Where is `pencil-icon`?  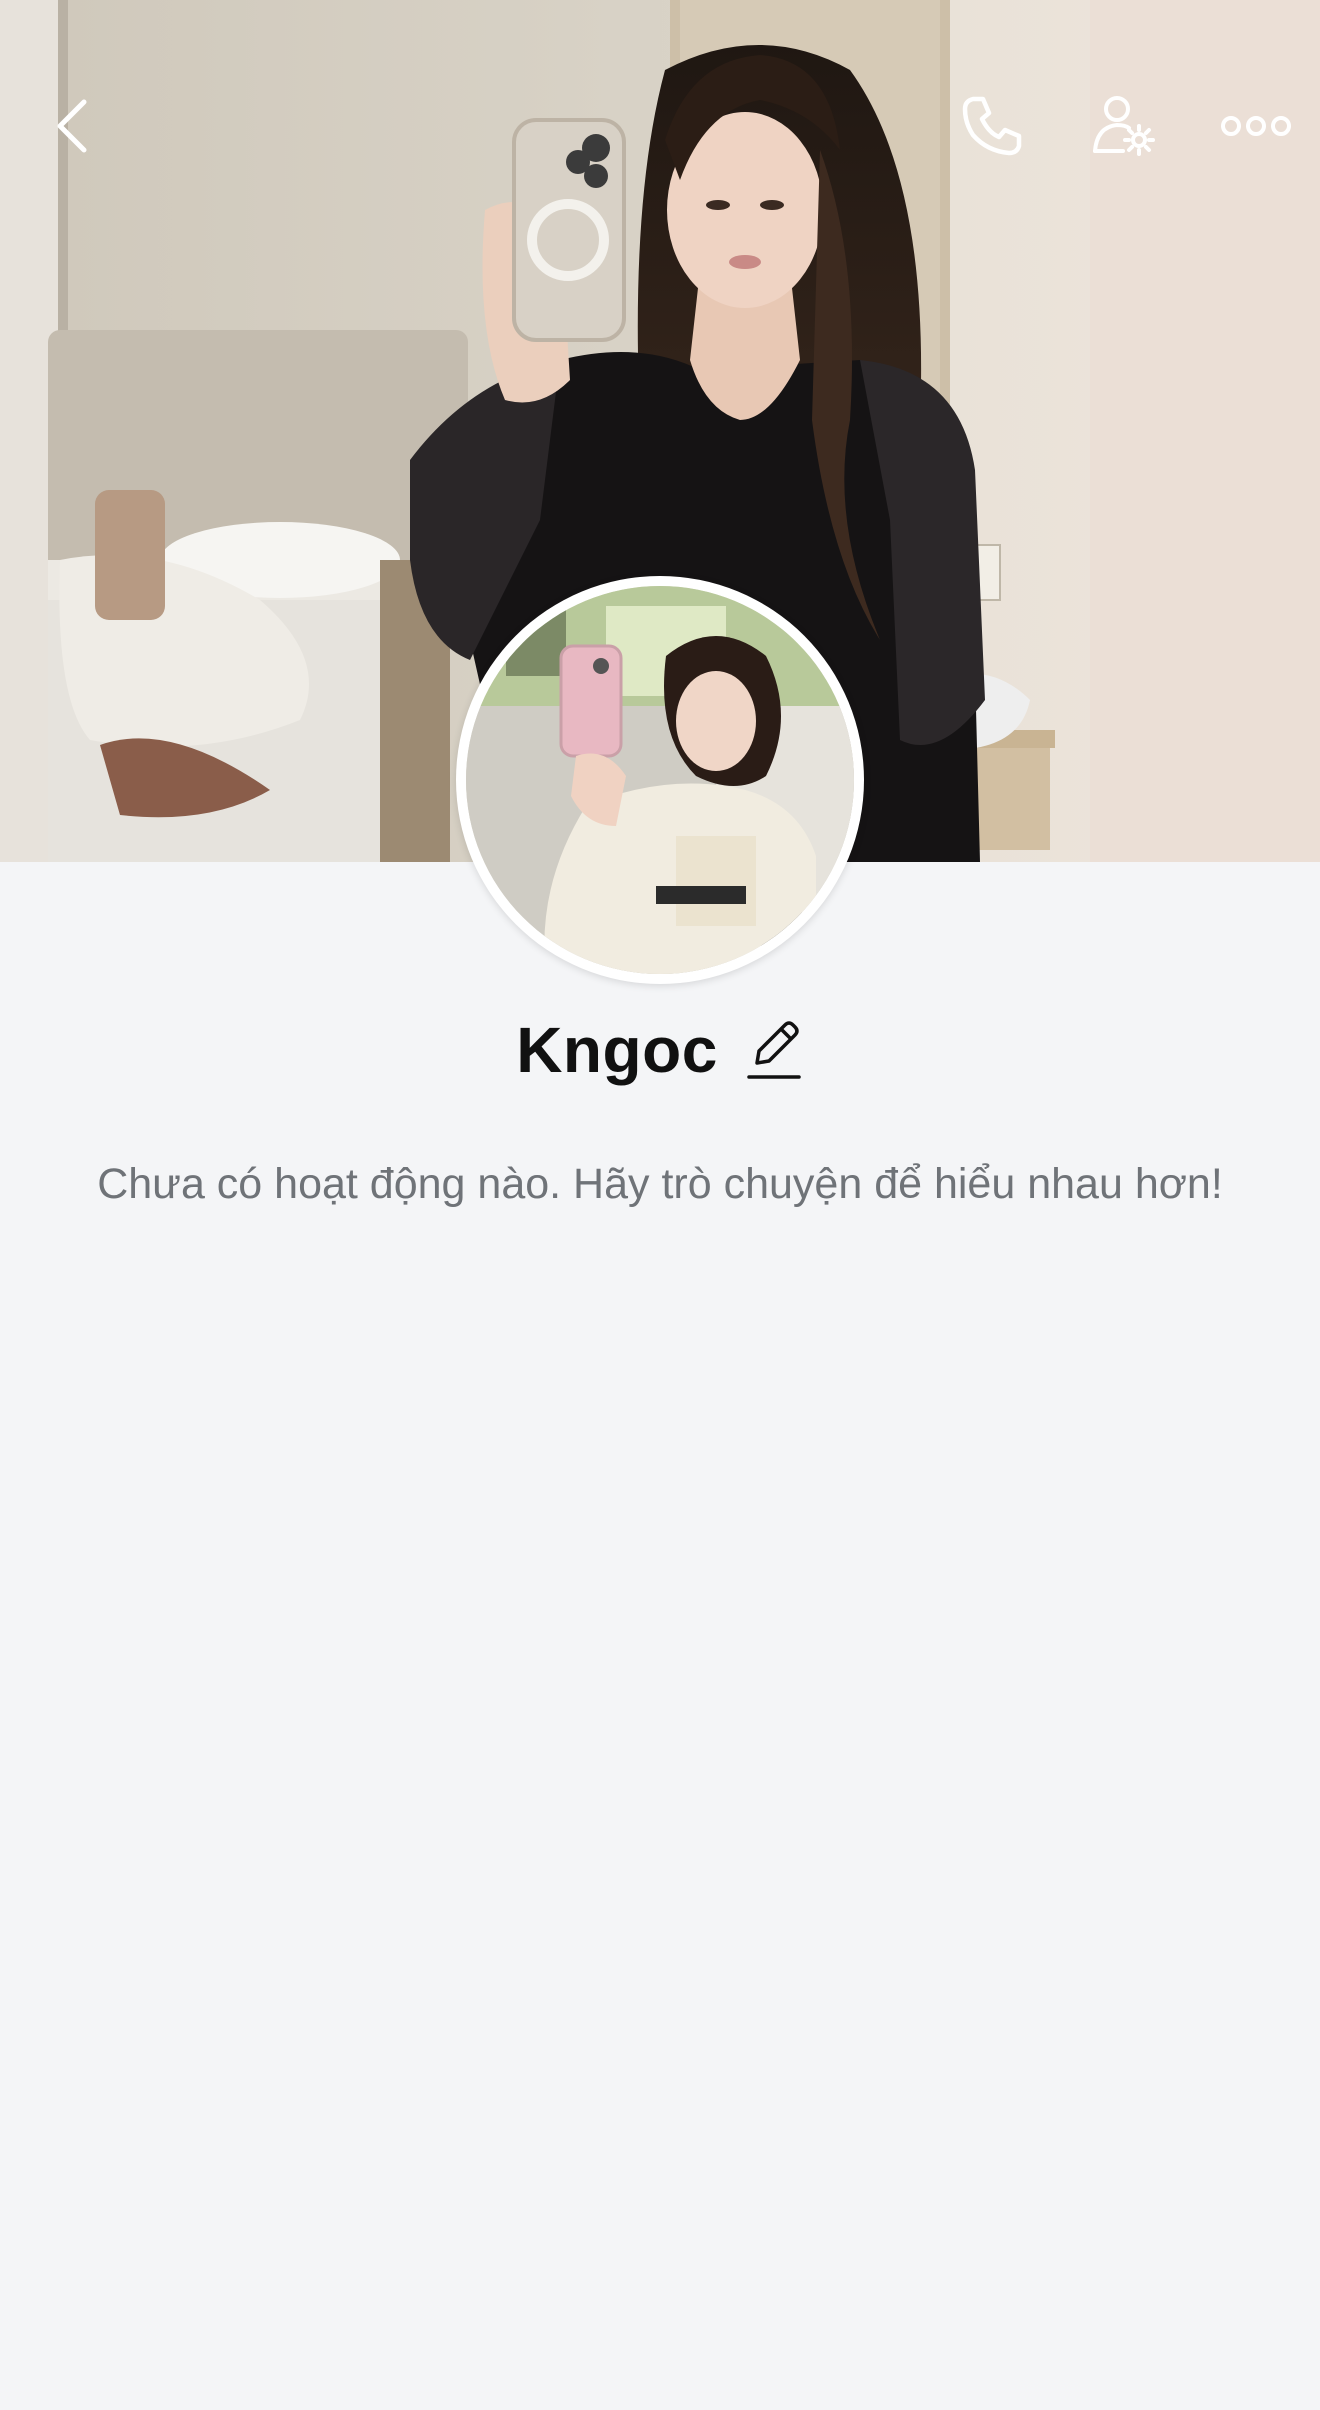
pencil-icon is located at coordinates (774, 1050).